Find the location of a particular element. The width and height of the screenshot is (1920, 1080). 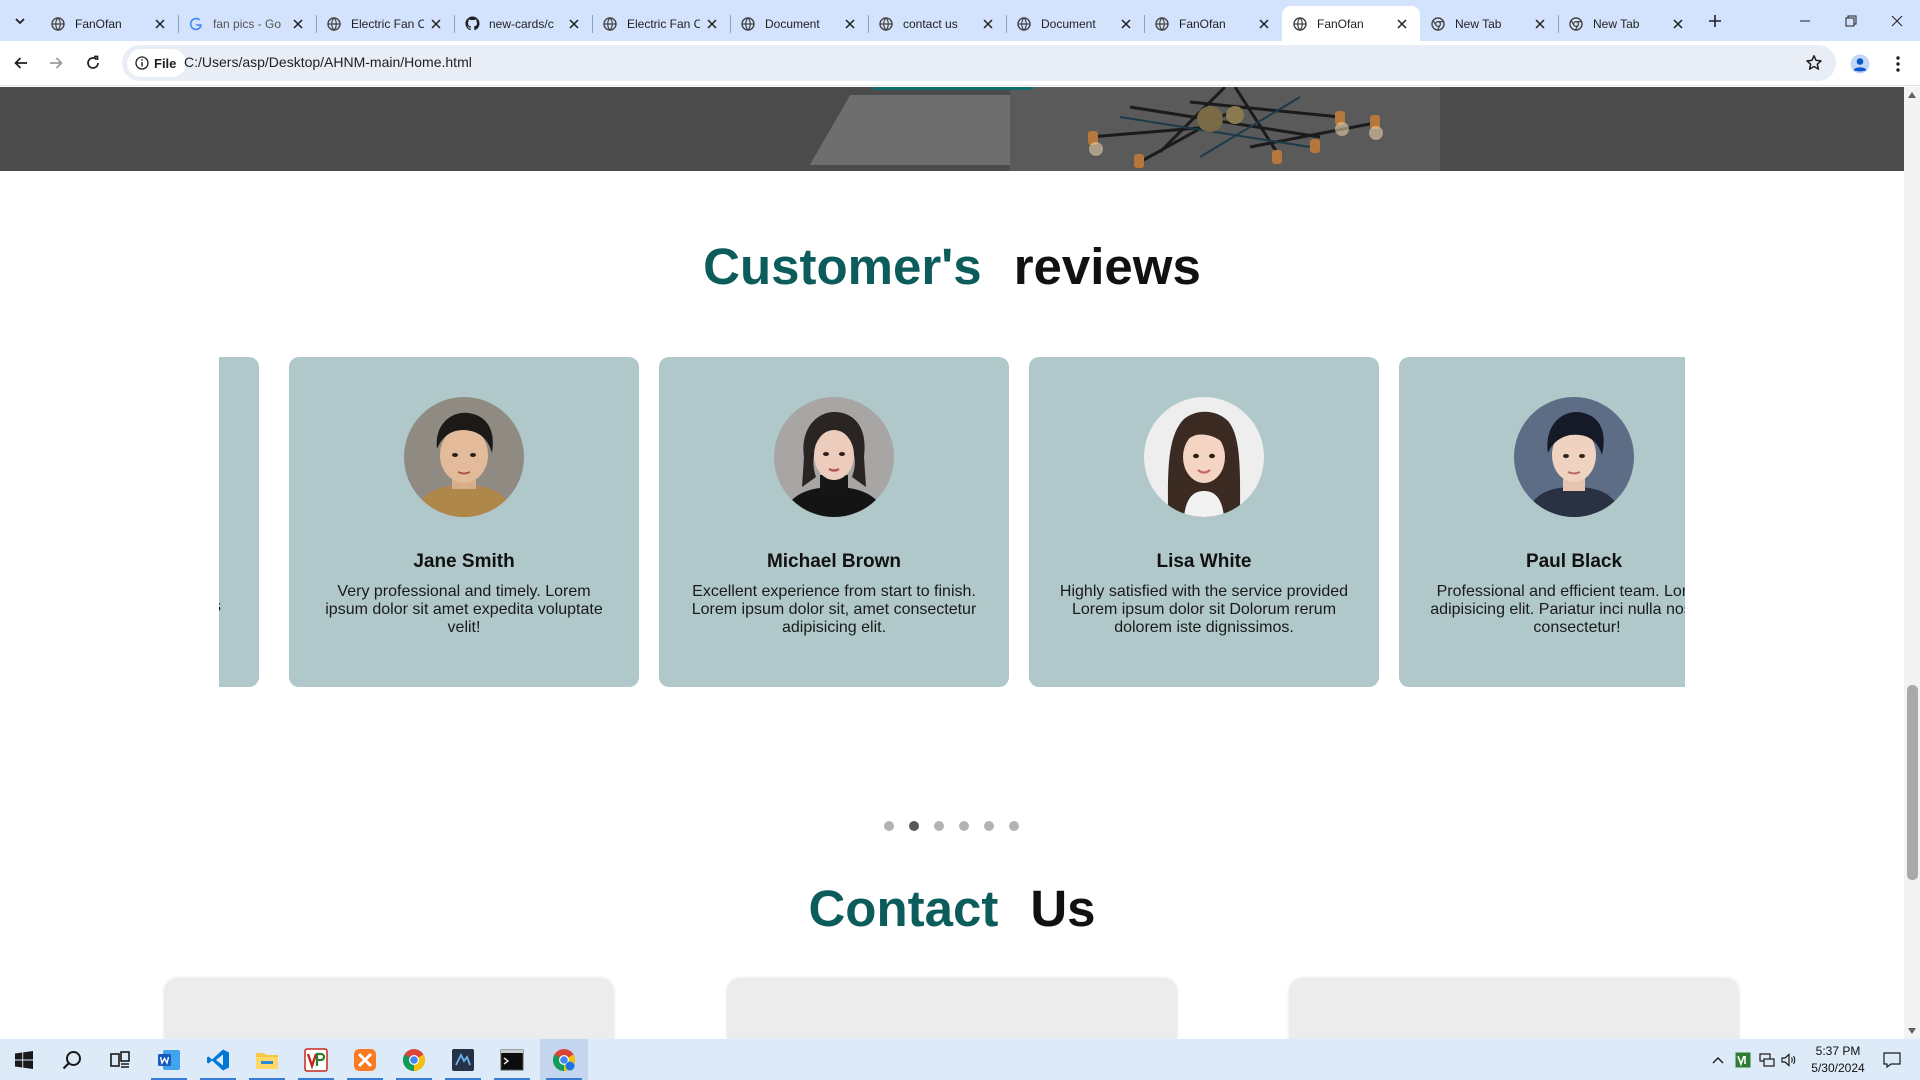

google-icon is located at coordinates (196, 24).